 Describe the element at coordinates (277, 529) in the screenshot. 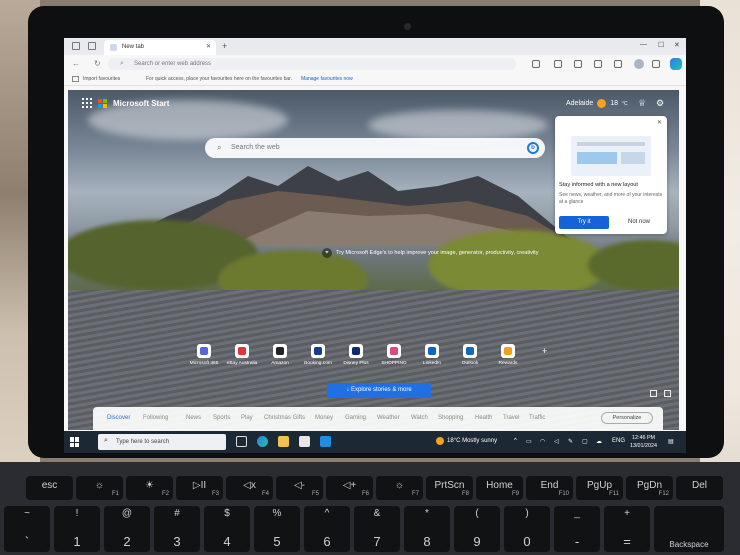

I see `key-num-5: % 5` at that location.